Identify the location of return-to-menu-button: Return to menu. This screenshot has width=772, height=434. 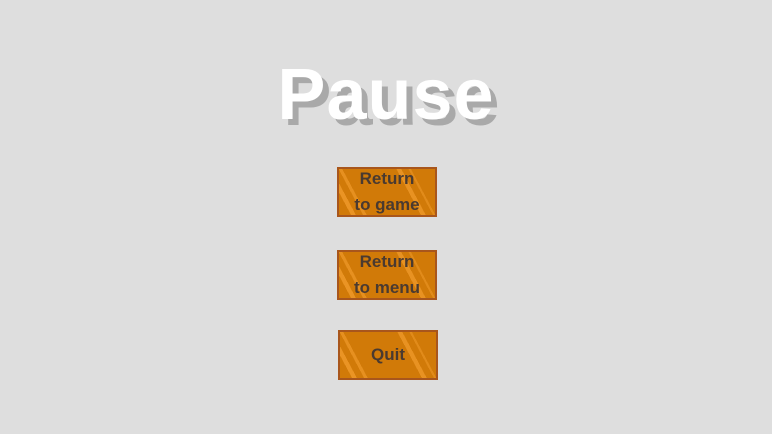
(387, 275).